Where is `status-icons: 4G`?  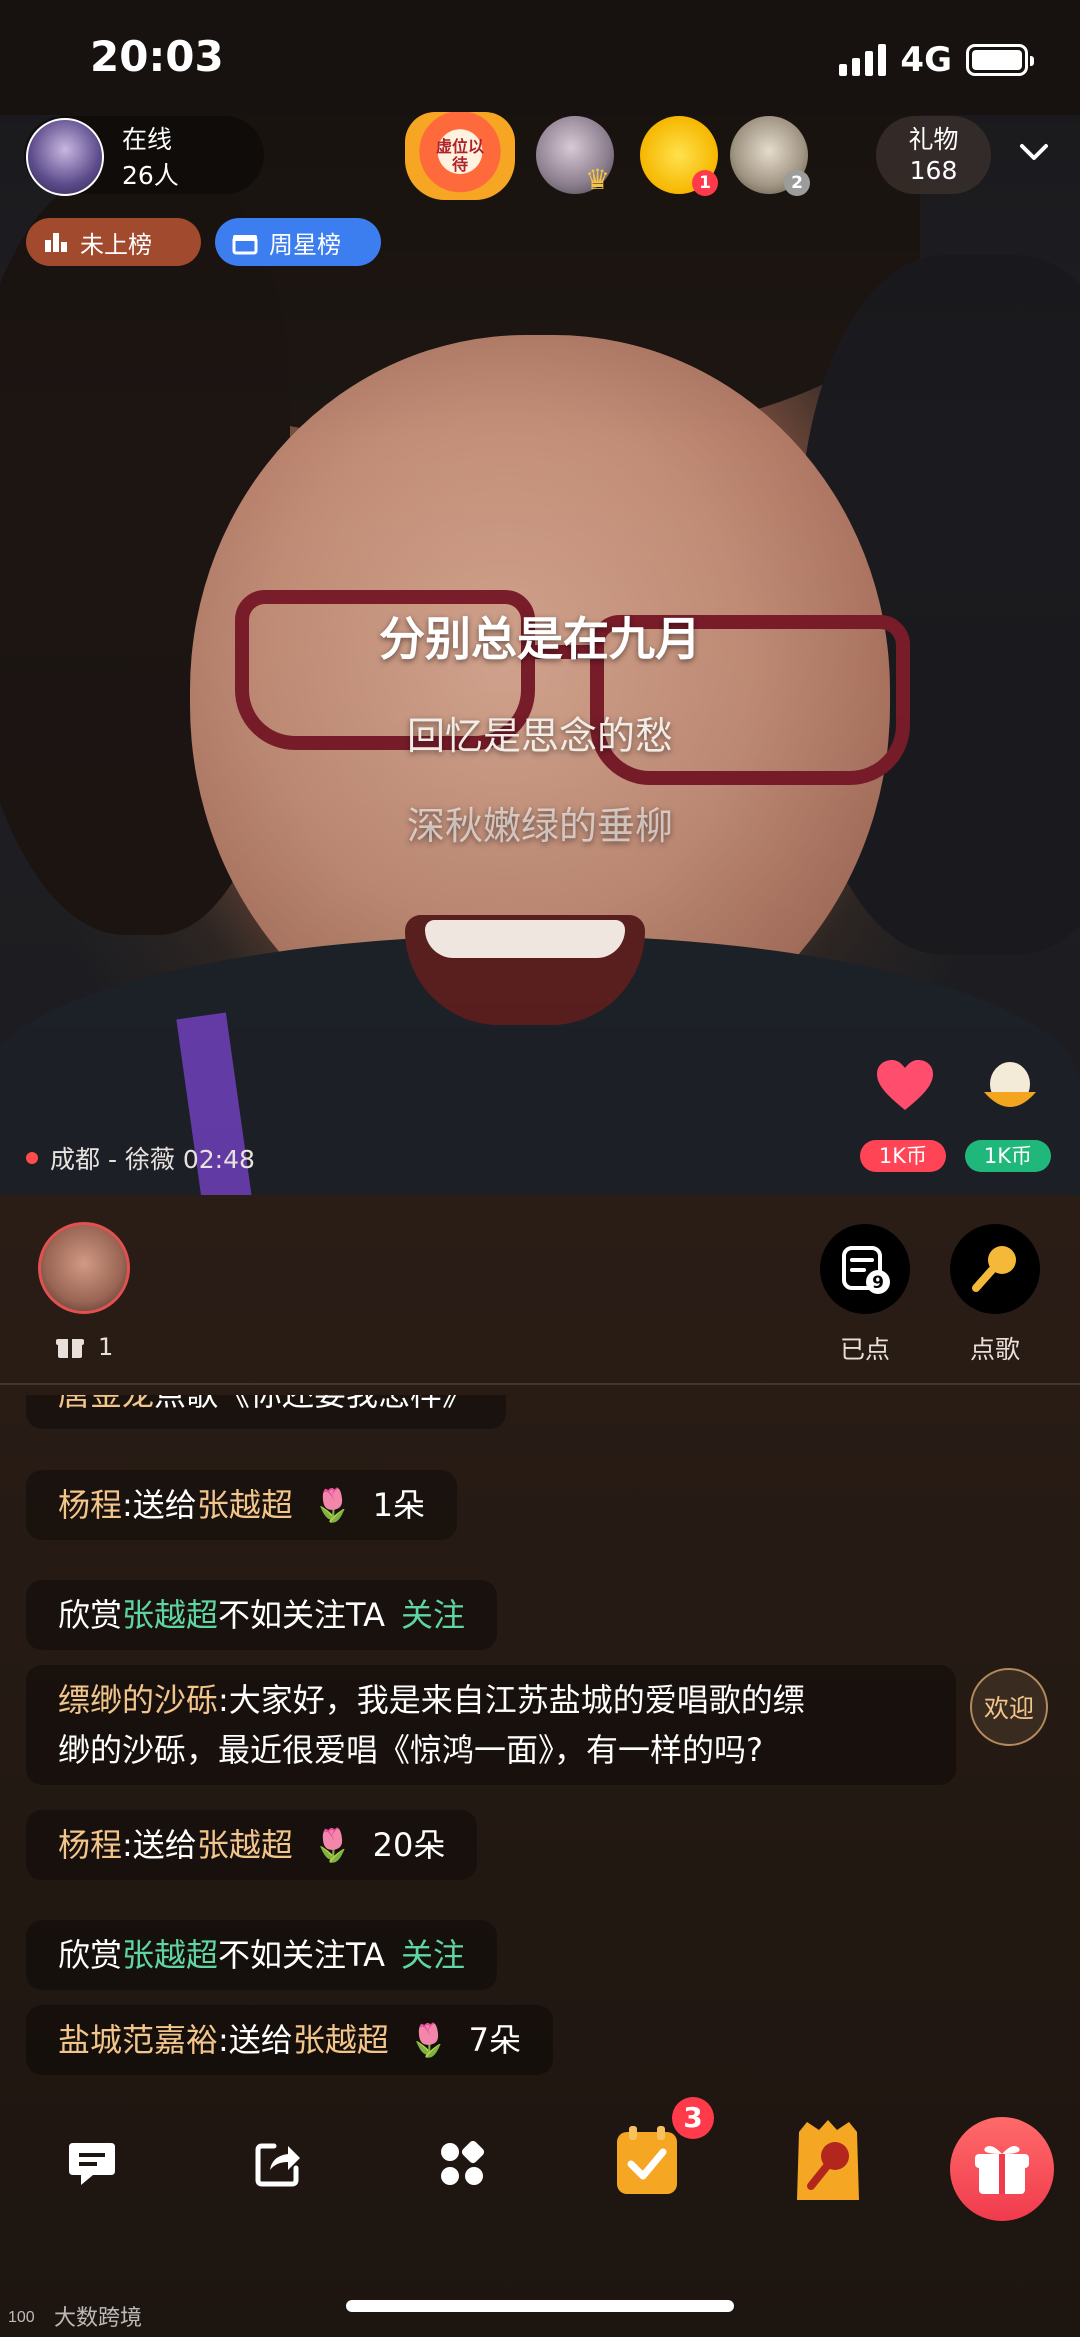
status-icons: 4G is located at coordinates (936, 60).